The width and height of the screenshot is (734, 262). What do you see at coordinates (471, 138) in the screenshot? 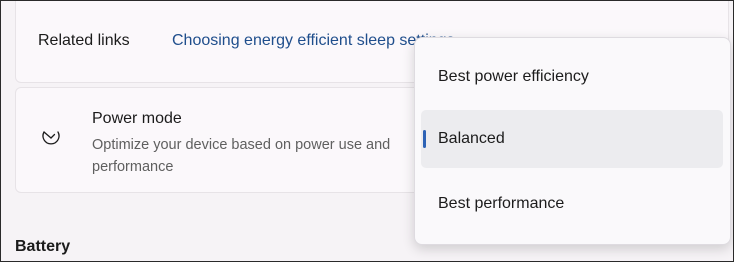
I see `option-label: Balanced` at bounding box center [471, 138].